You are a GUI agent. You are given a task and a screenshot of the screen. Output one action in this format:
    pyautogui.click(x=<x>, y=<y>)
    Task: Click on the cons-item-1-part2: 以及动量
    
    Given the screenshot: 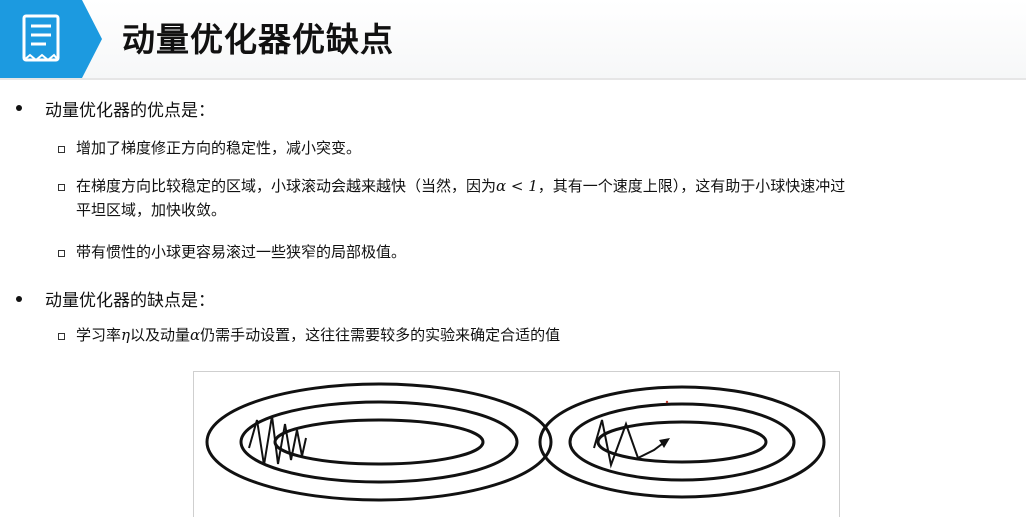 What is the action you would take?
    pyautogui.click(x=160, y=335)
    